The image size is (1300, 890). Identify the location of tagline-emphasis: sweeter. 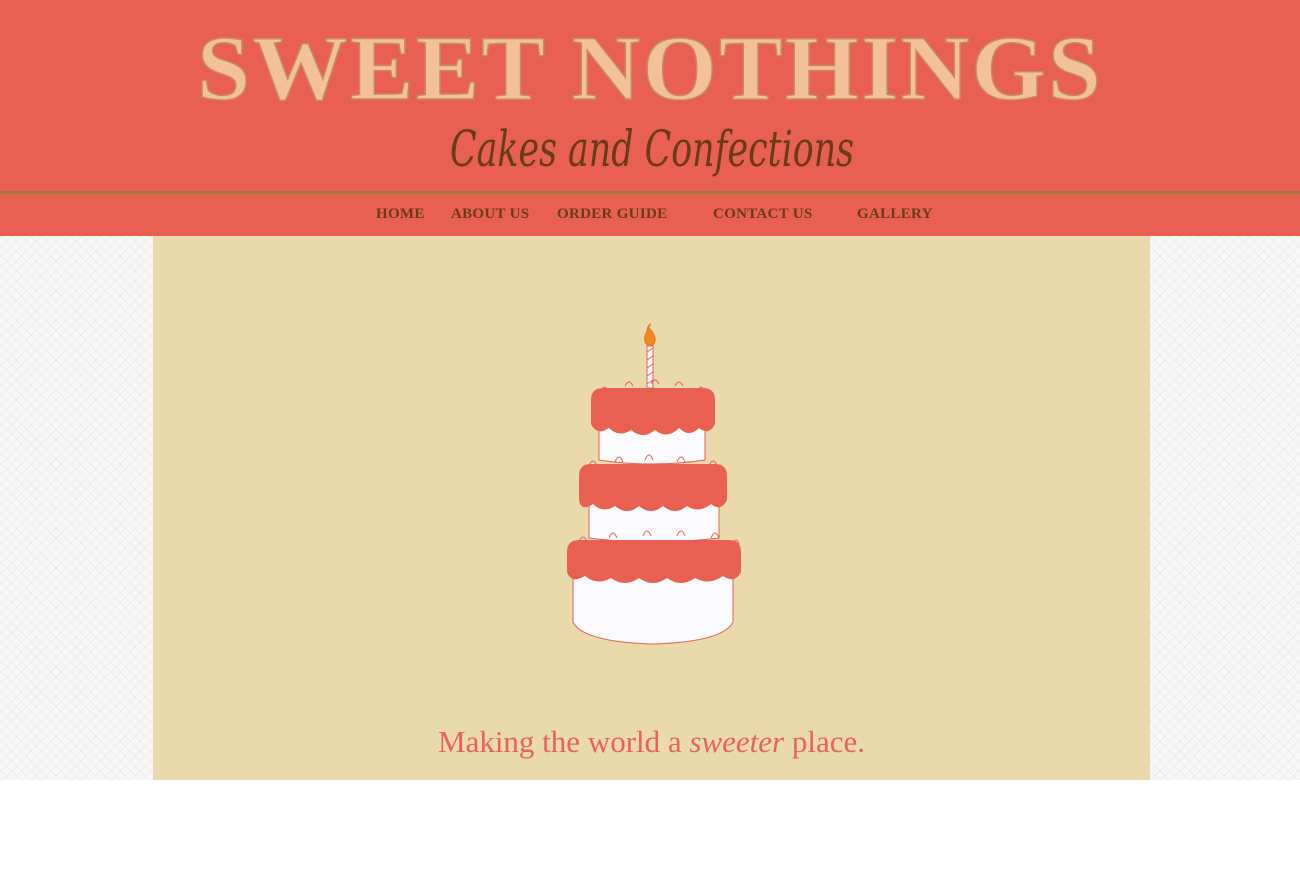
(737, 741).